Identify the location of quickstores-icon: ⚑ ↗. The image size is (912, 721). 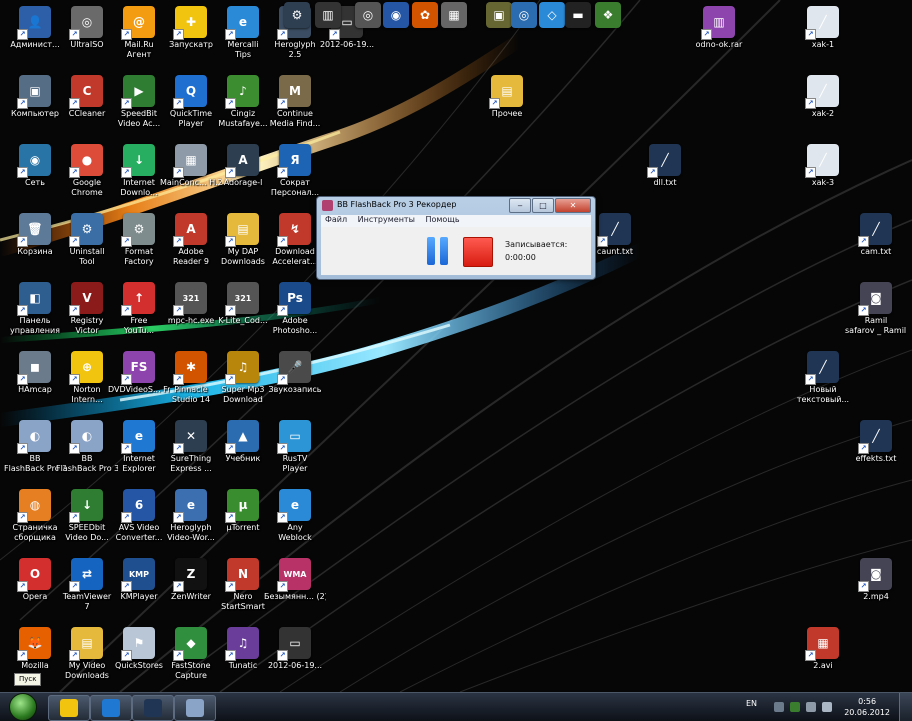
(138, 644).